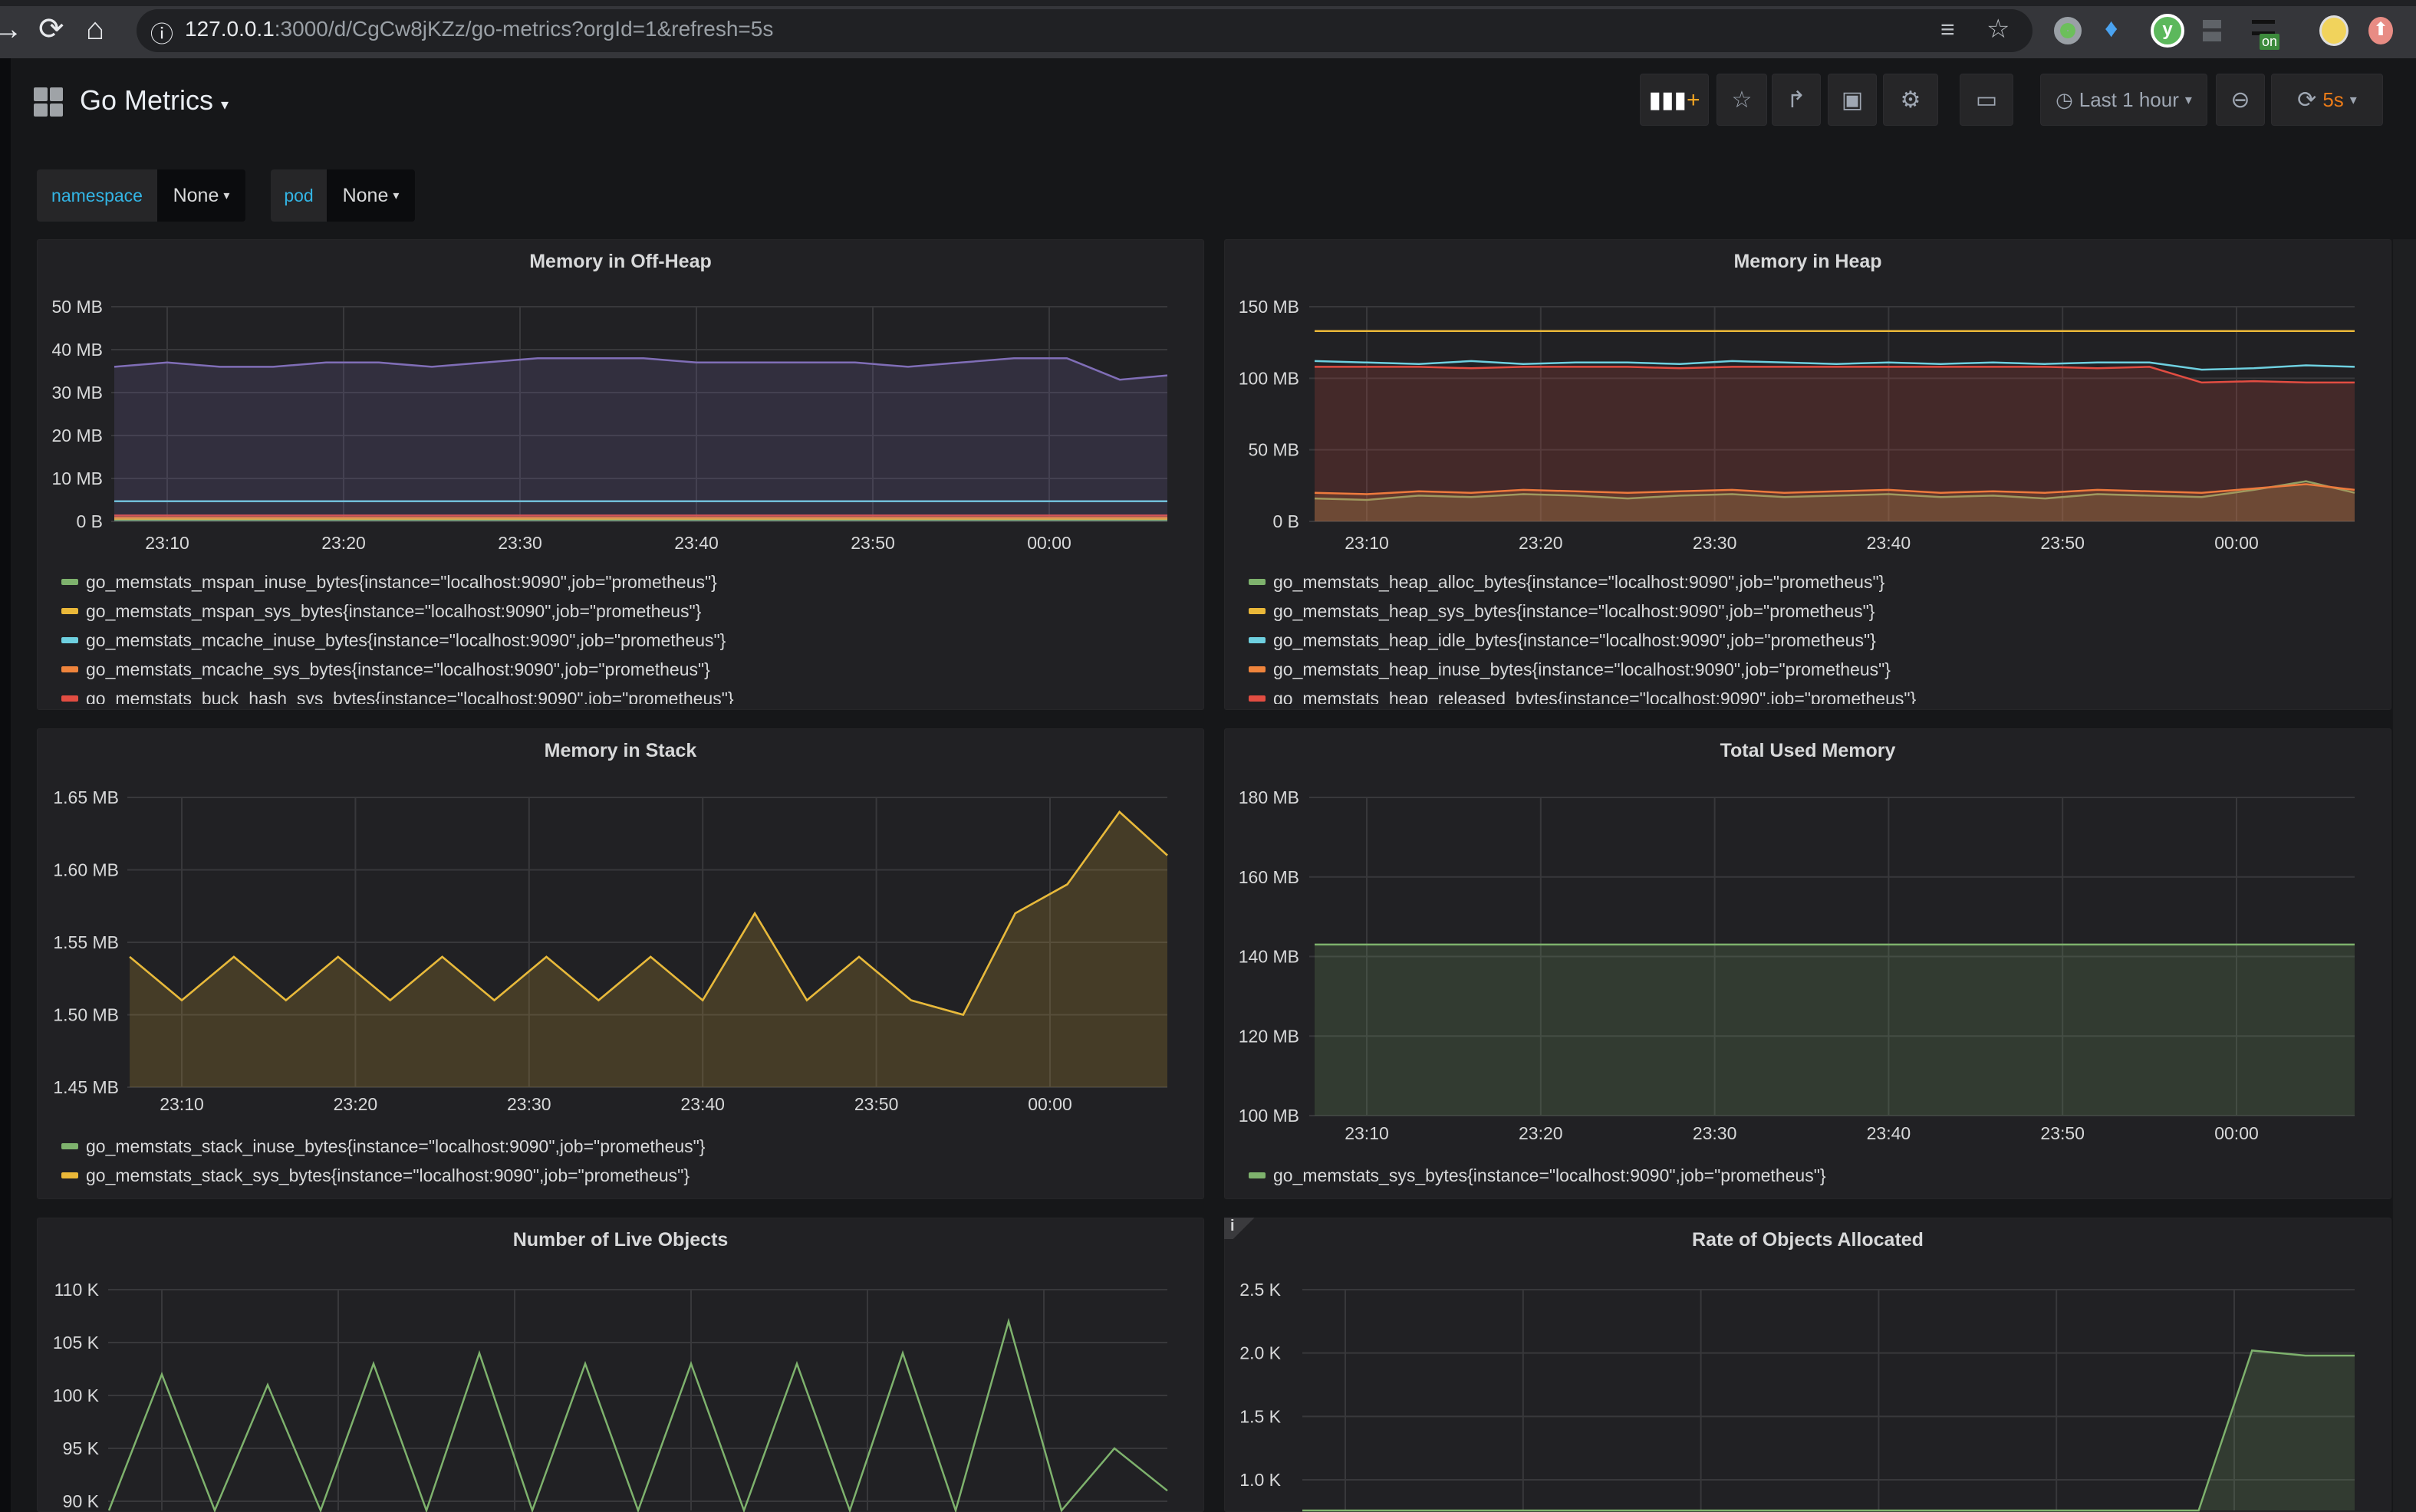 Image resolution: width=2416 pixels, height=1512 pixels. Describe the element at coordinates (620, 1240) in the screenshot. I see `panel-title: Number of Live Objects` at that location.